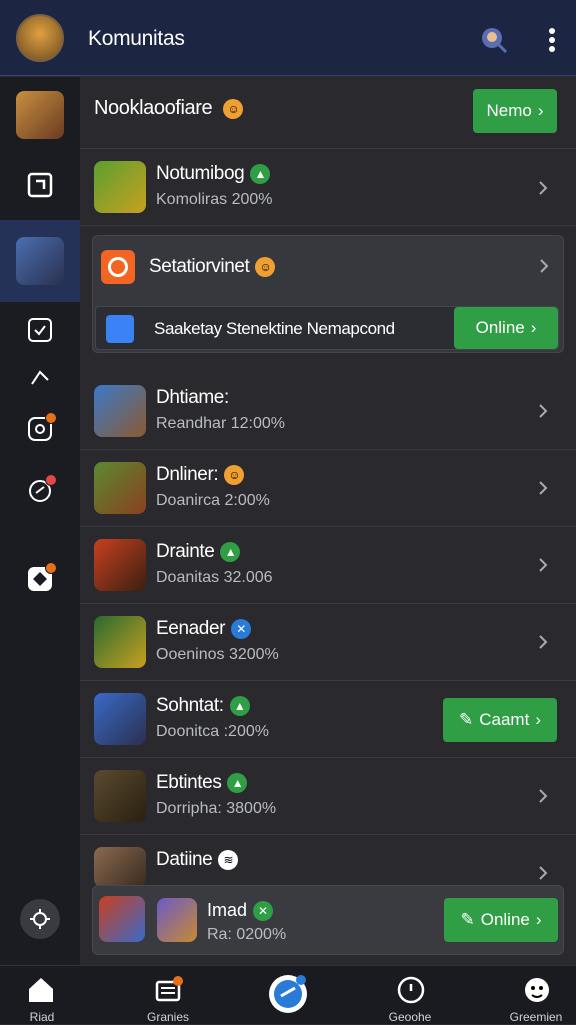  Describe the element at coordinates (227, 910) in the screenshot. I see `floating-name-text: Imad` at that location.